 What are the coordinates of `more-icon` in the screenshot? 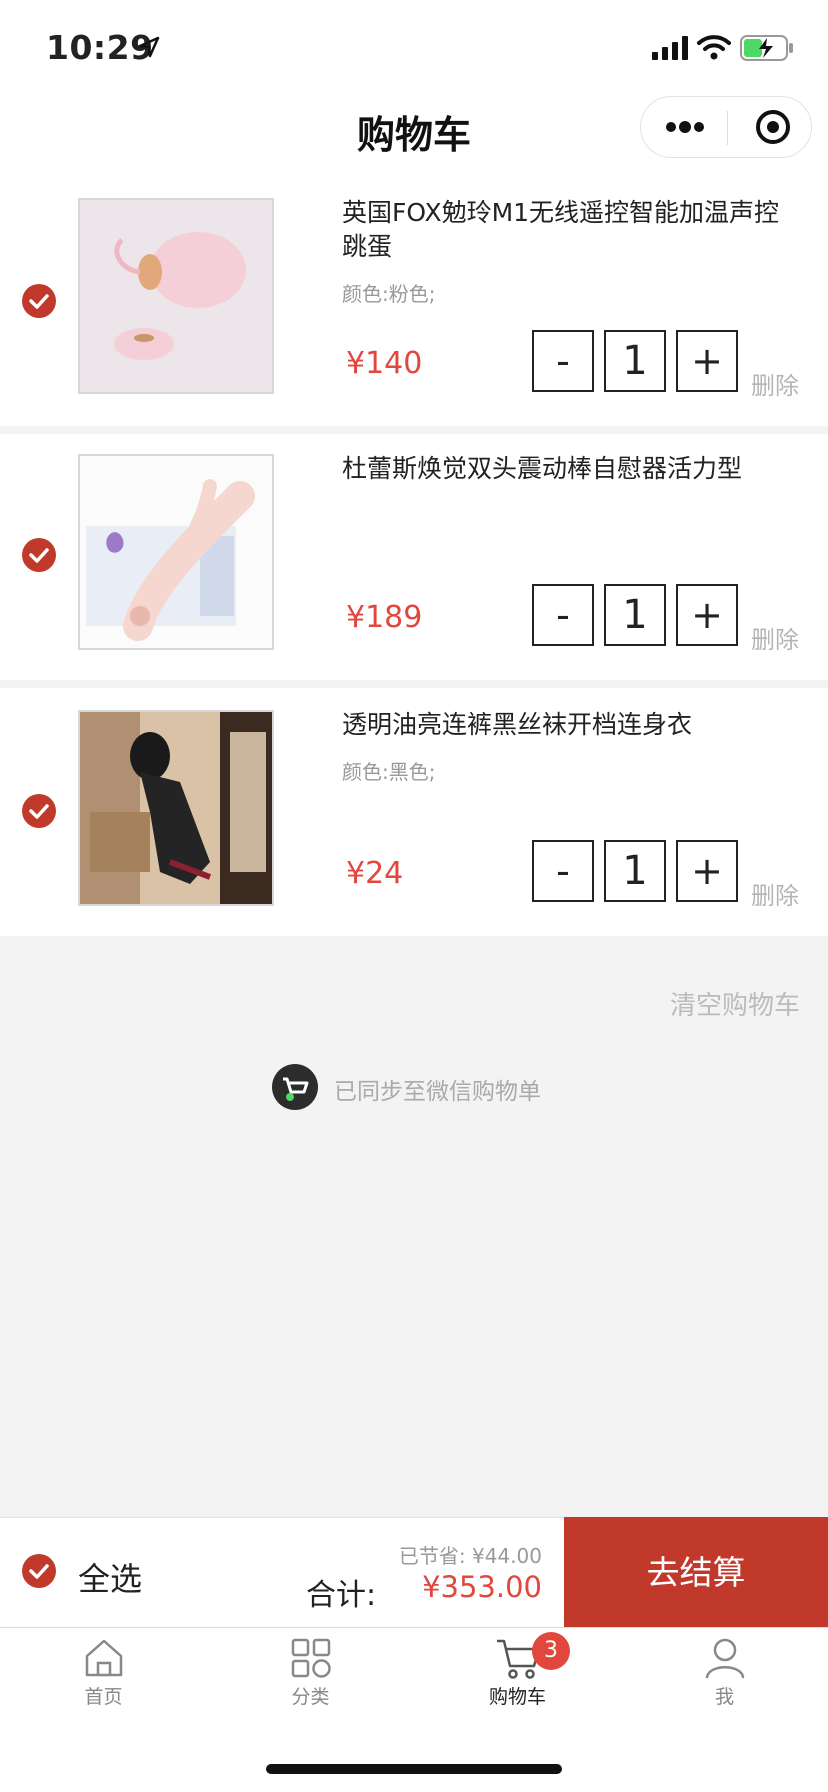 It's located at (685, 127).